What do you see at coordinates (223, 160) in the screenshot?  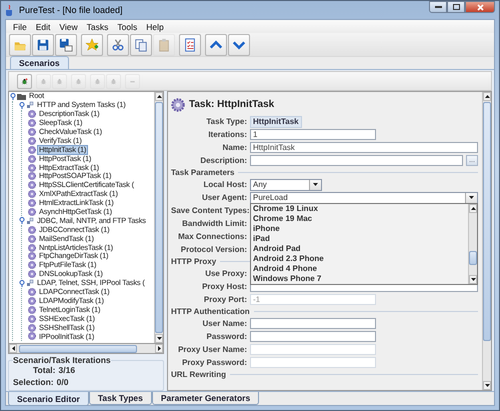 I see `field-label: Description:` at bounding box center [223, 160].